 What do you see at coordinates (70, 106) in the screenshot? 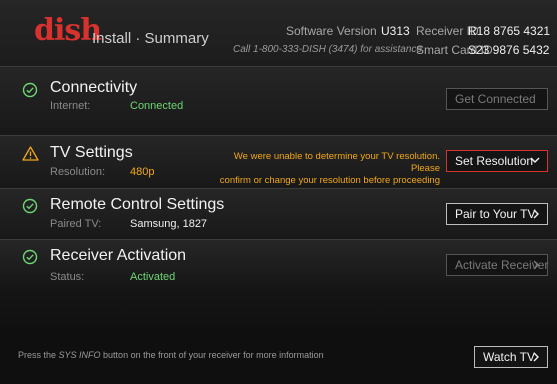
I see `section-label: Internet:` at bounding box center [70, 106].